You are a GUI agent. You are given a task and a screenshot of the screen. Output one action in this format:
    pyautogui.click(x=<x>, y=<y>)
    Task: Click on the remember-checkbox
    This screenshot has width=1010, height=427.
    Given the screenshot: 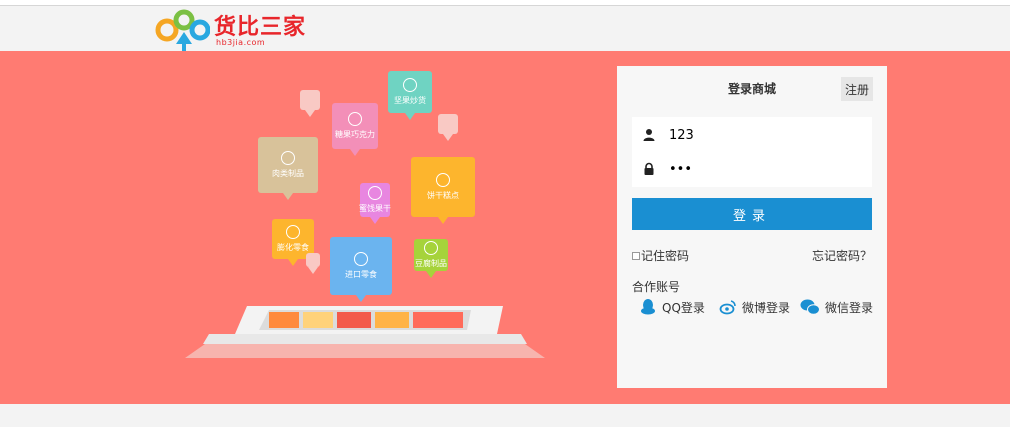 What is the action you would take?
    pyautogui.click(x=636, y=255)
    